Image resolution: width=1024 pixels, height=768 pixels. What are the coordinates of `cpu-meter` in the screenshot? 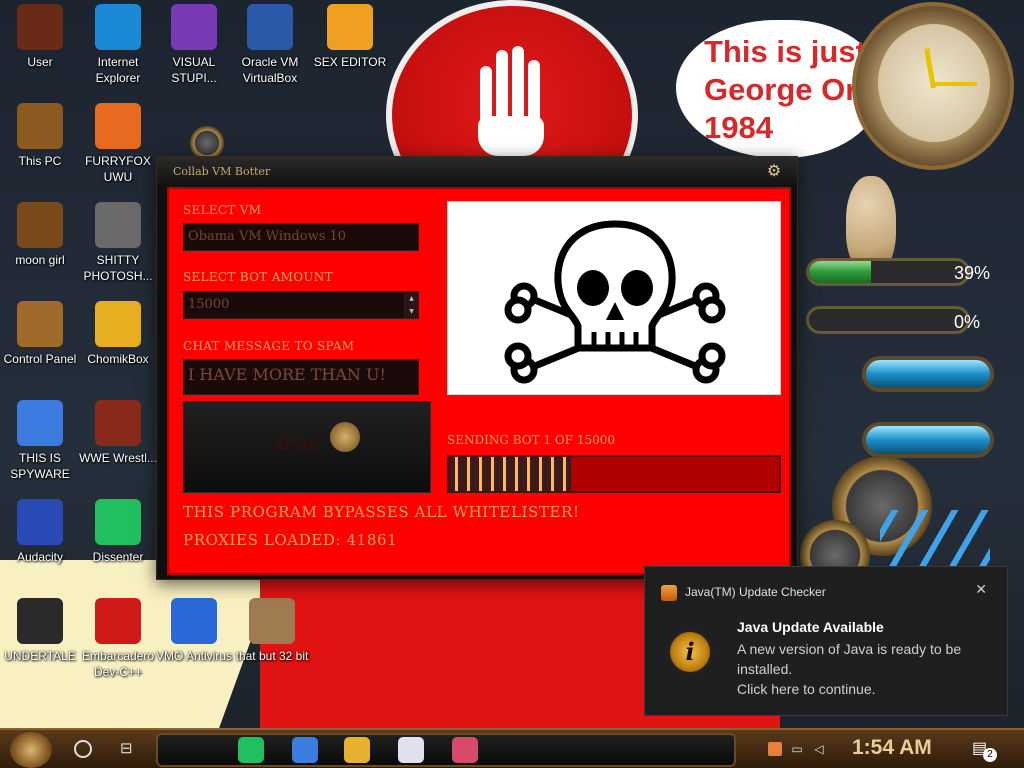 It's located at (888, 272).